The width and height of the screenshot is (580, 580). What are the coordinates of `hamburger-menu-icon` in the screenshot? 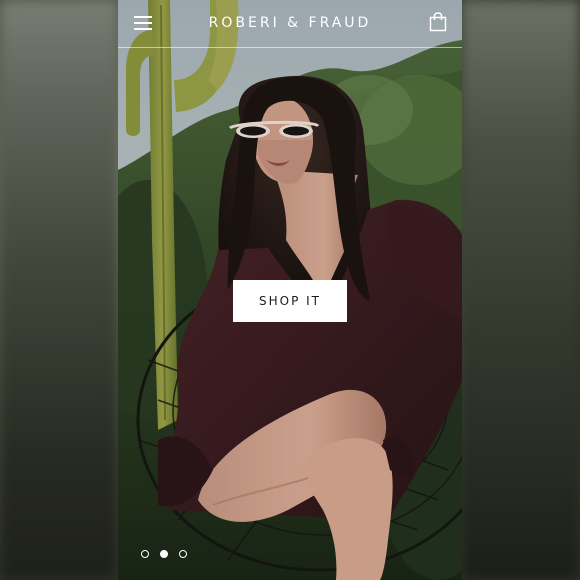 It's located at (143, 23).